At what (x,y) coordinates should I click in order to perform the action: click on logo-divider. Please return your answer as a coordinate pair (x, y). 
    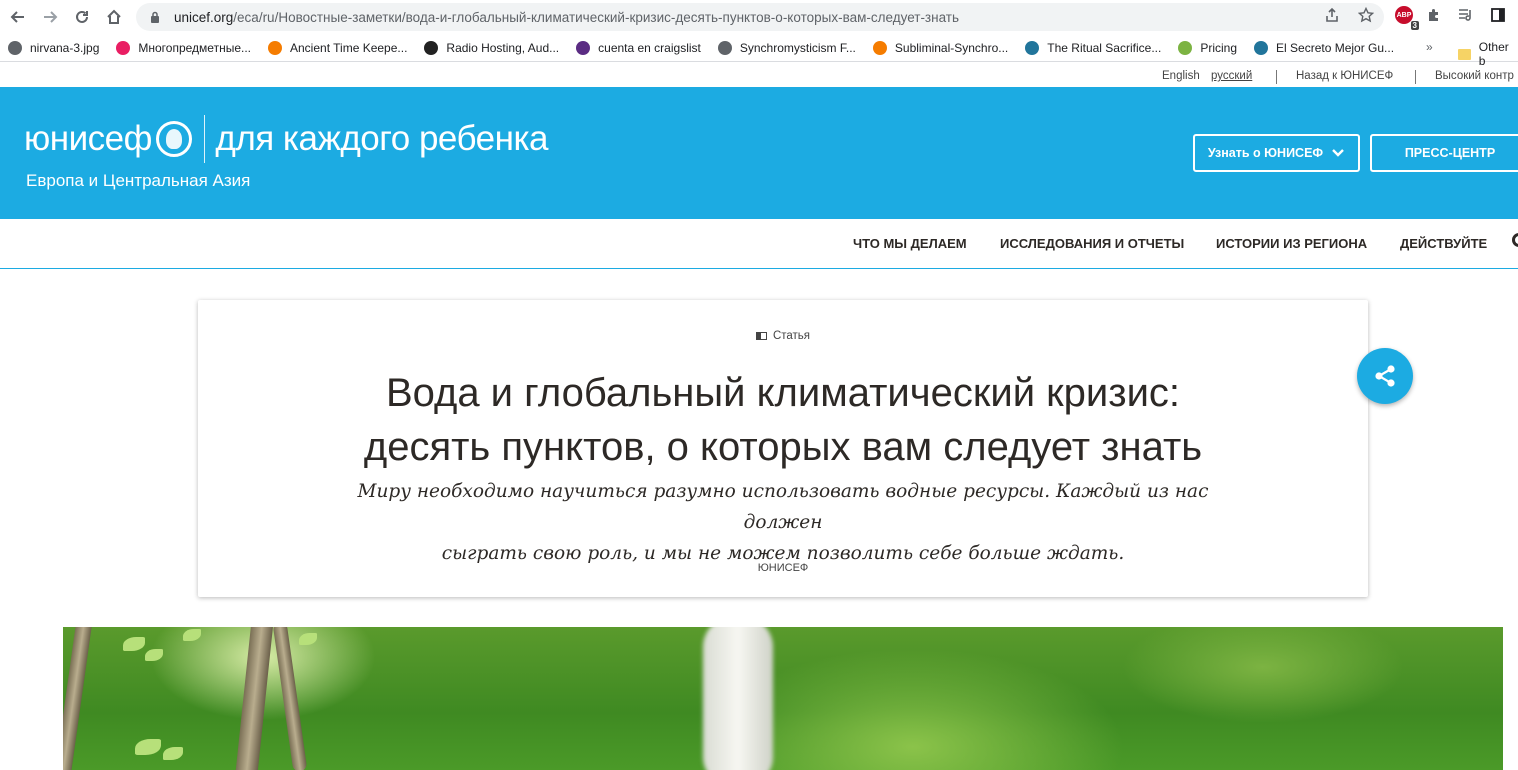
    Looking at the image, I should click on (204, 139).